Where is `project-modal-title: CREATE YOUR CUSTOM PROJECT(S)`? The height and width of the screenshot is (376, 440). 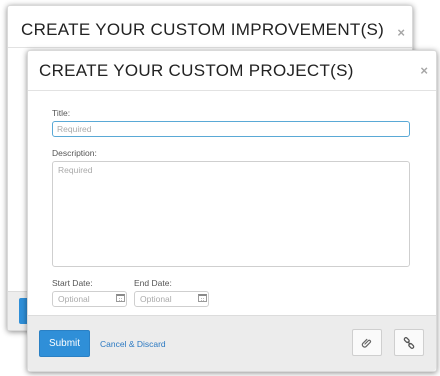 project-modal-title: CREATE YOUR CUSTOM PROJECT(S) is located at coordinates (196, 70).